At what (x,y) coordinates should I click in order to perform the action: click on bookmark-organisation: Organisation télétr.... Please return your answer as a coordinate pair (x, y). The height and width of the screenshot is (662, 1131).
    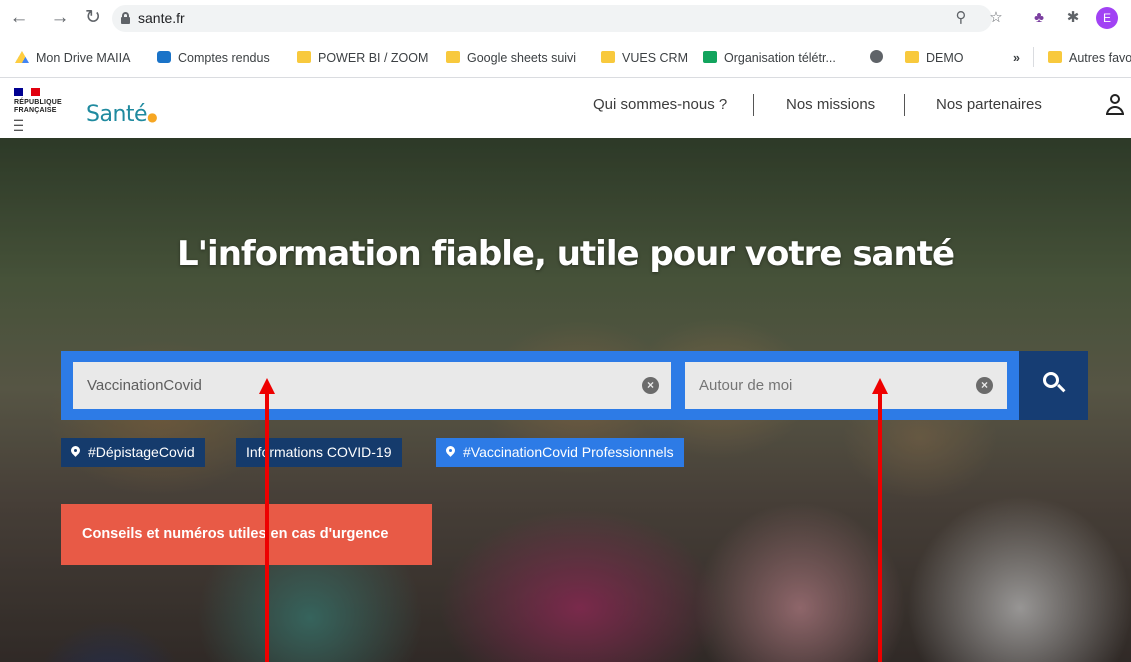
    Looking at the image, I should click on (769, 58).